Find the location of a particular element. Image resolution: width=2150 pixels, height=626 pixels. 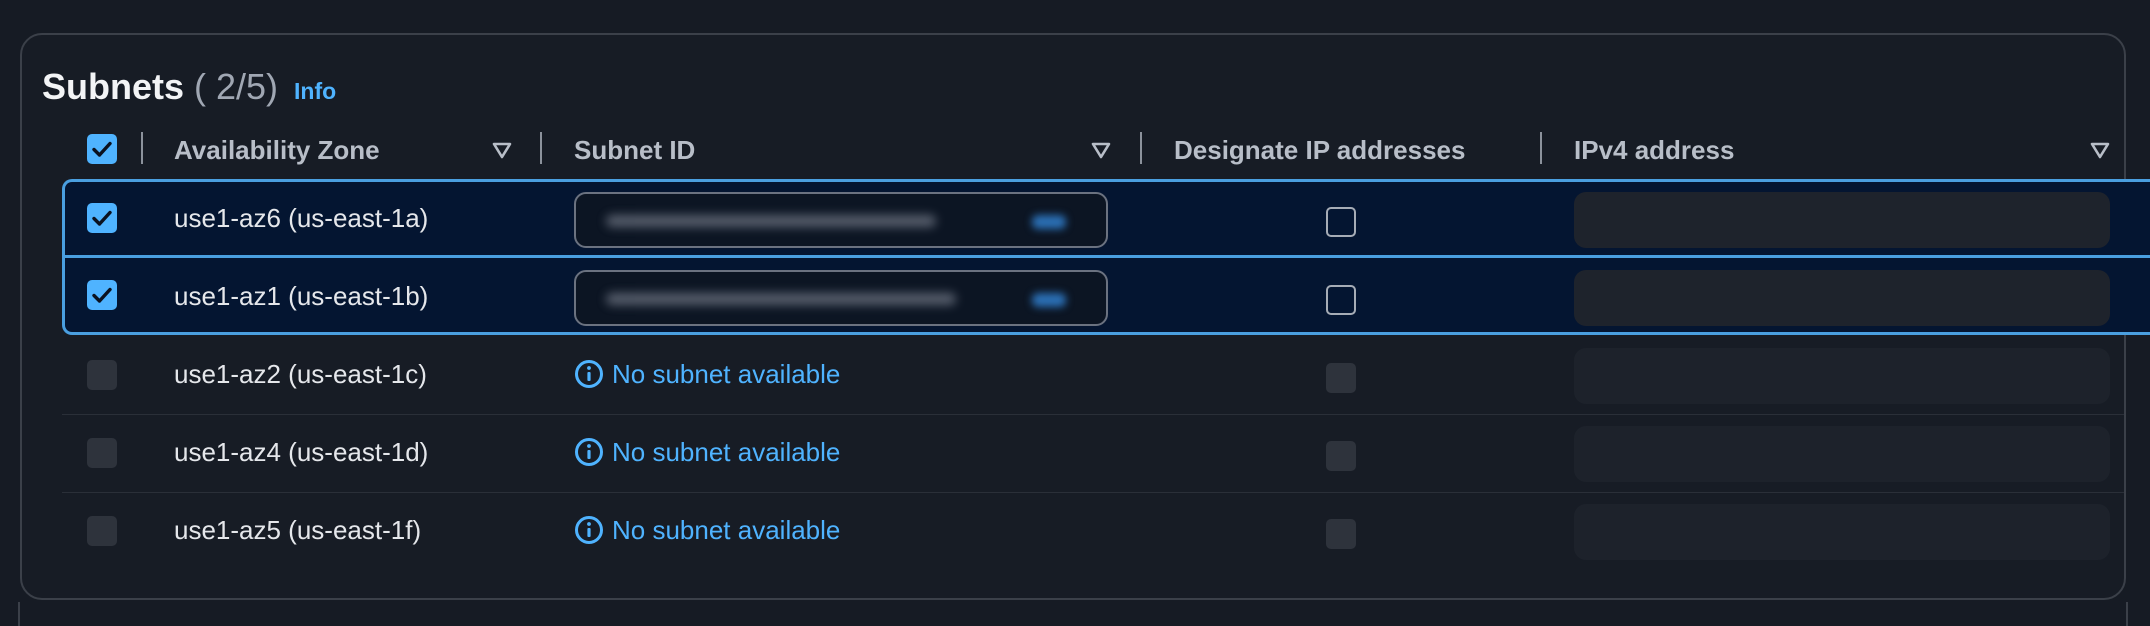

selected-row-divider is located at coordinates (1106, 256).